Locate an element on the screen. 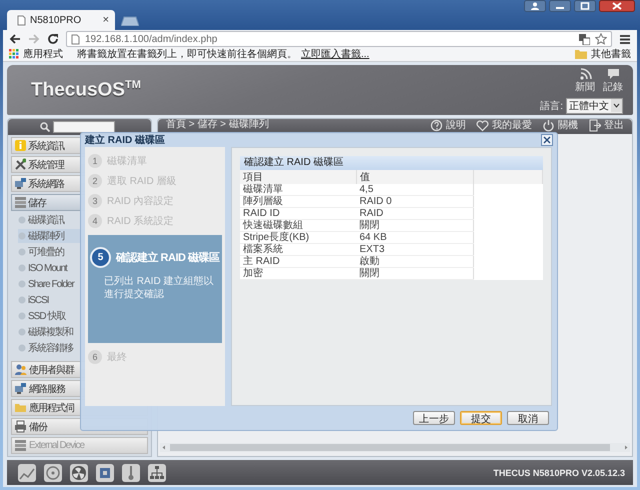 The image size is (640, 490). table-cell: 64 KB is located at coordinates (415, 238).